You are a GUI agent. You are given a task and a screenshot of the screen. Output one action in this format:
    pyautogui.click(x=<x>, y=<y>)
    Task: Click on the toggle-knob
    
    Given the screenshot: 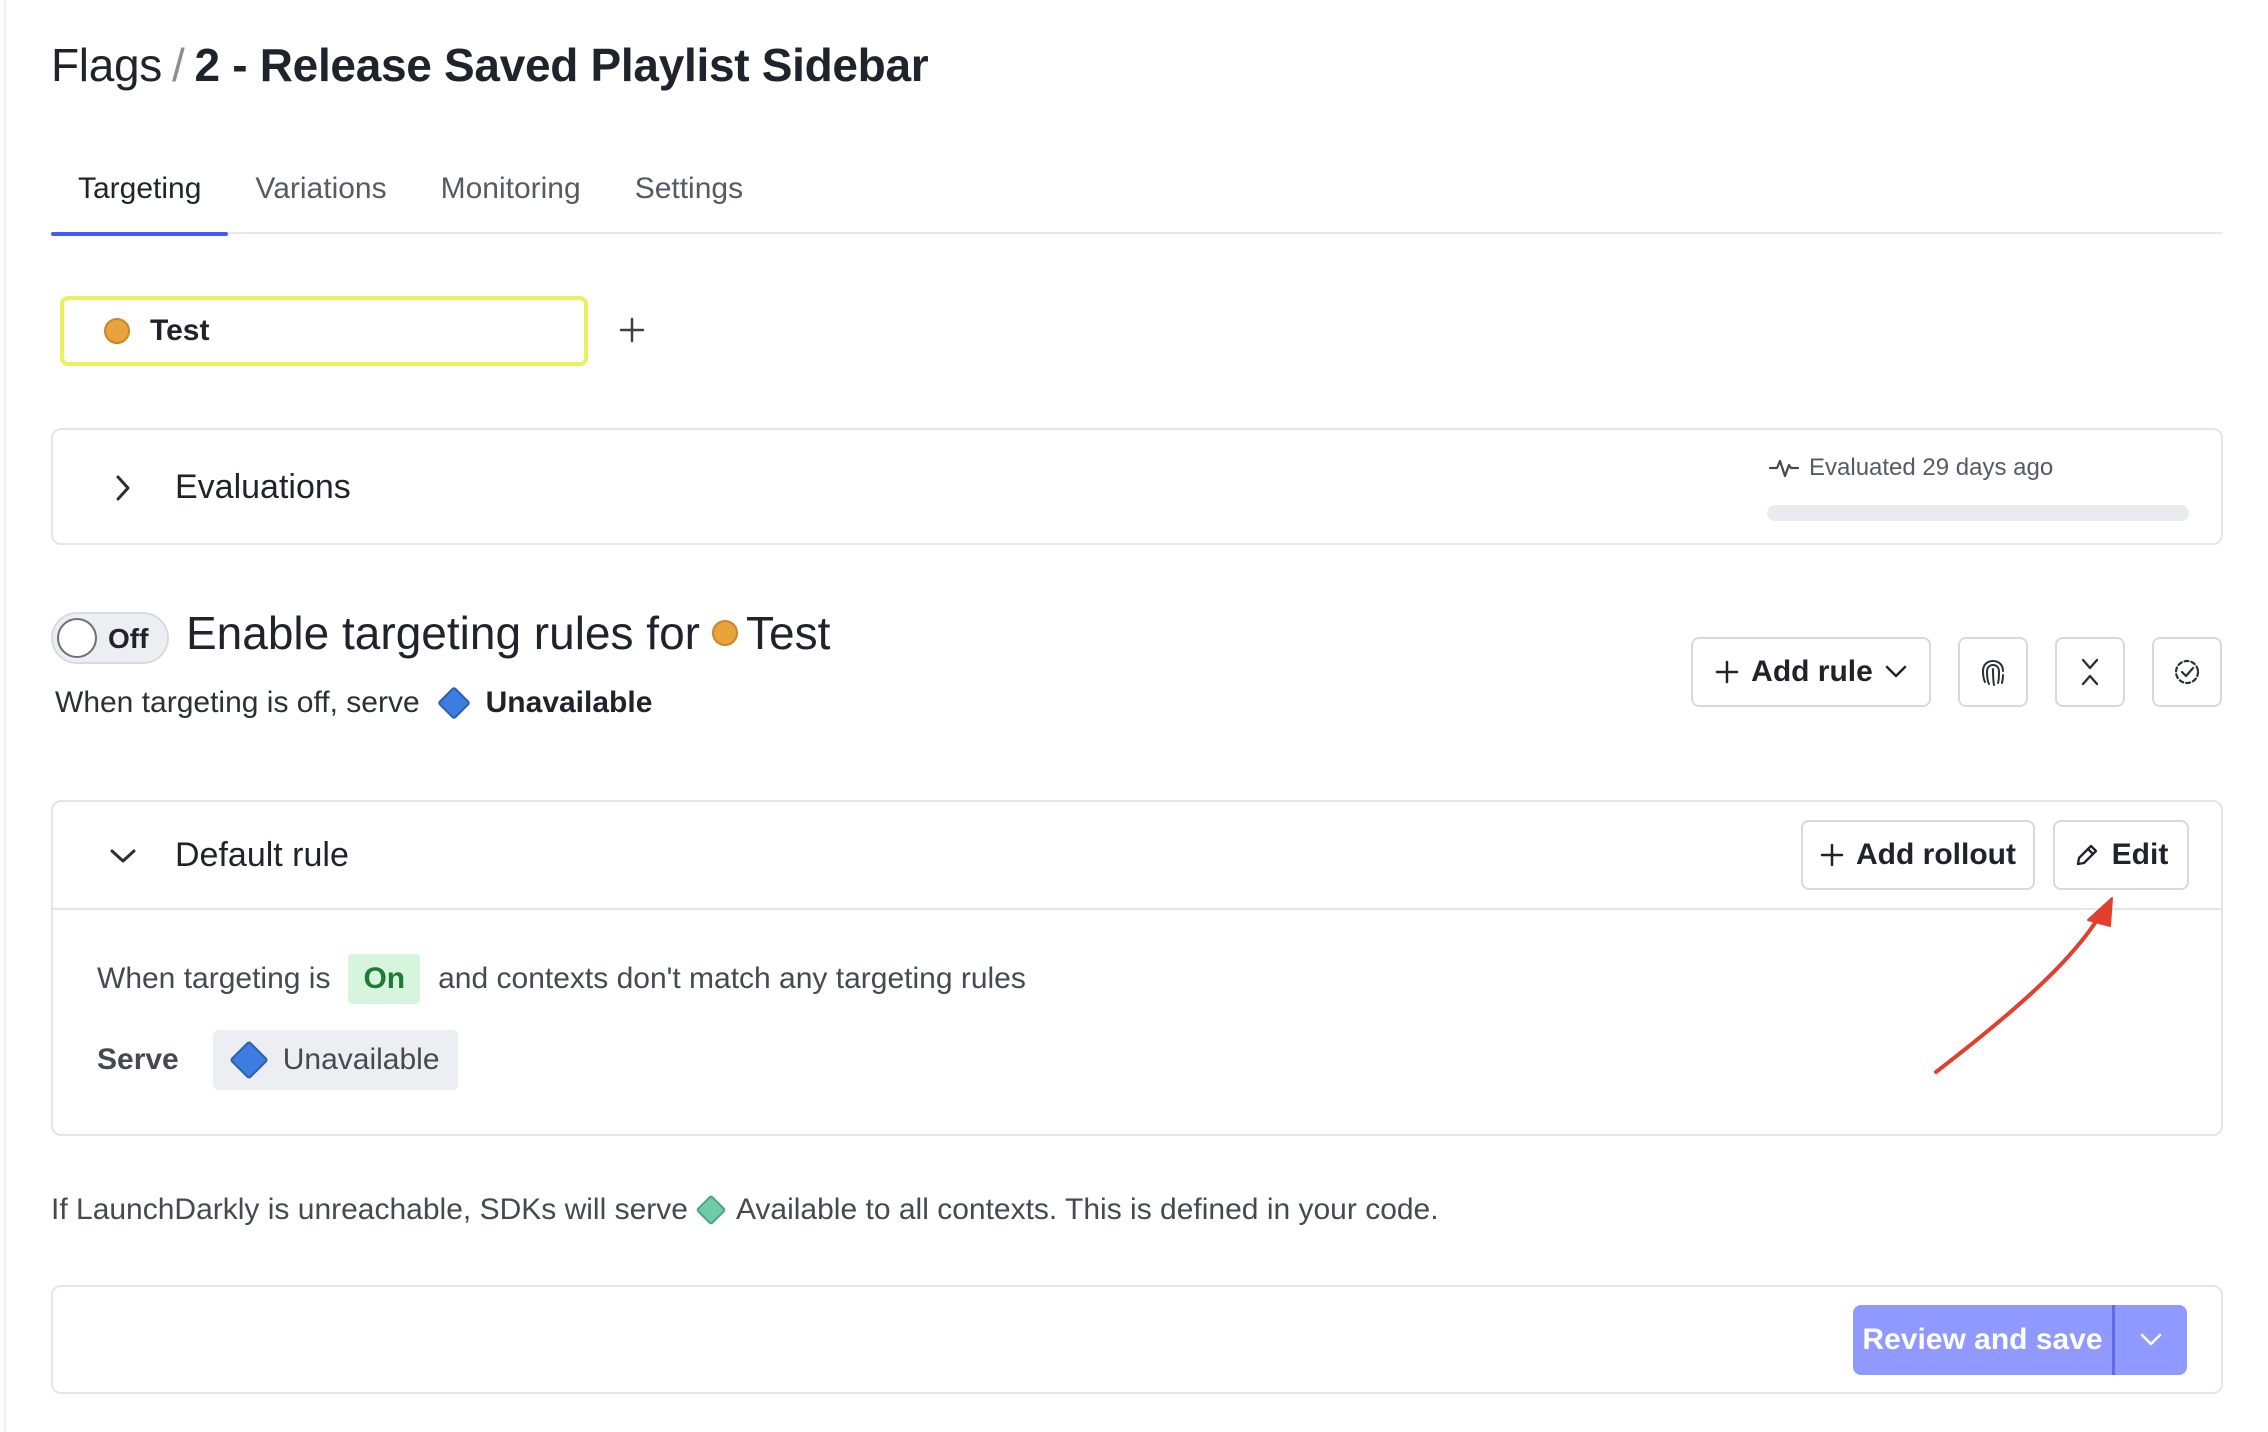 What is the action you would take?
    pyautogui.click(x=77, y=638)
    